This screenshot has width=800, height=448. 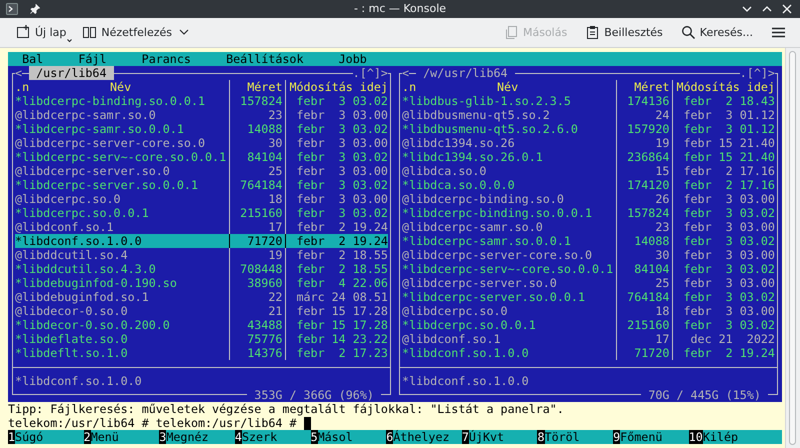 I want to click on file-row: @libdc1394.so.26 19 febr 15 21.40, so click(x=588, y=143).